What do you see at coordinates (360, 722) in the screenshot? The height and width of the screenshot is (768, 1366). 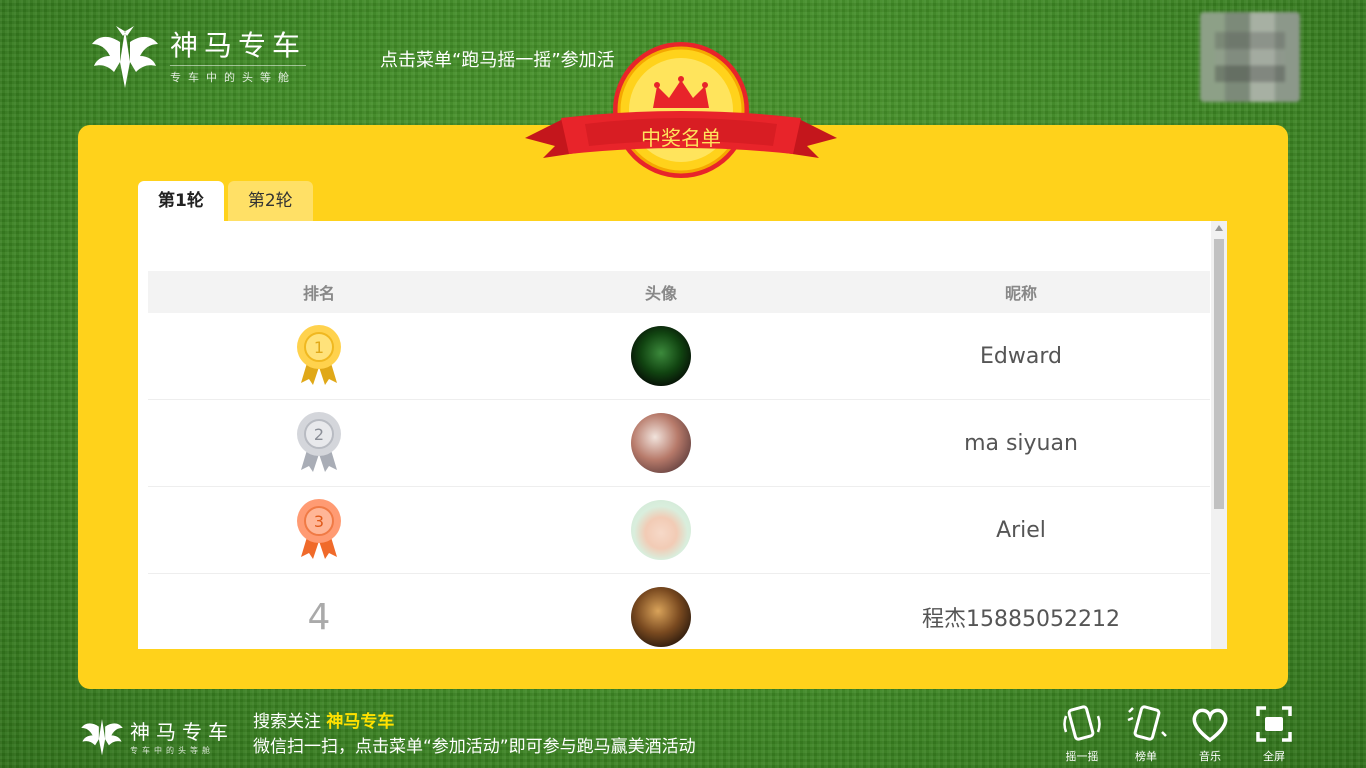 I see `footer-highlight: 神马专车` at bounding box center [360, 722].